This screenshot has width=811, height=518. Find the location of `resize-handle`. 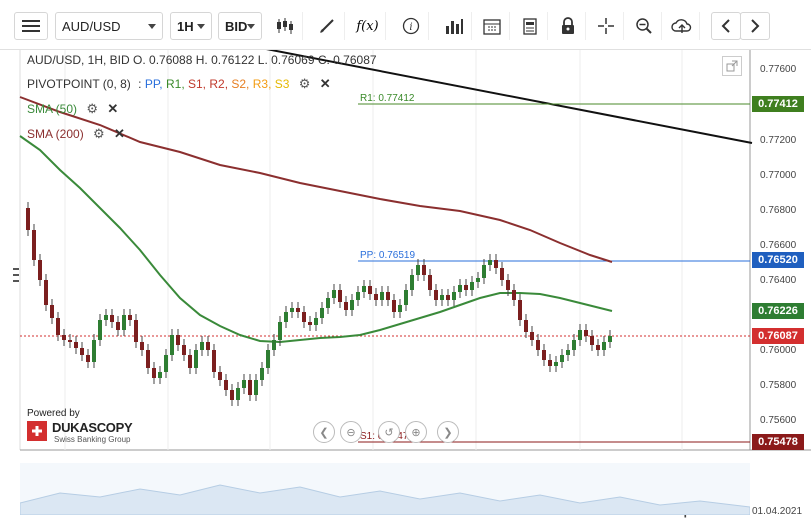

resize-handle is located at coordinates (16, 277).